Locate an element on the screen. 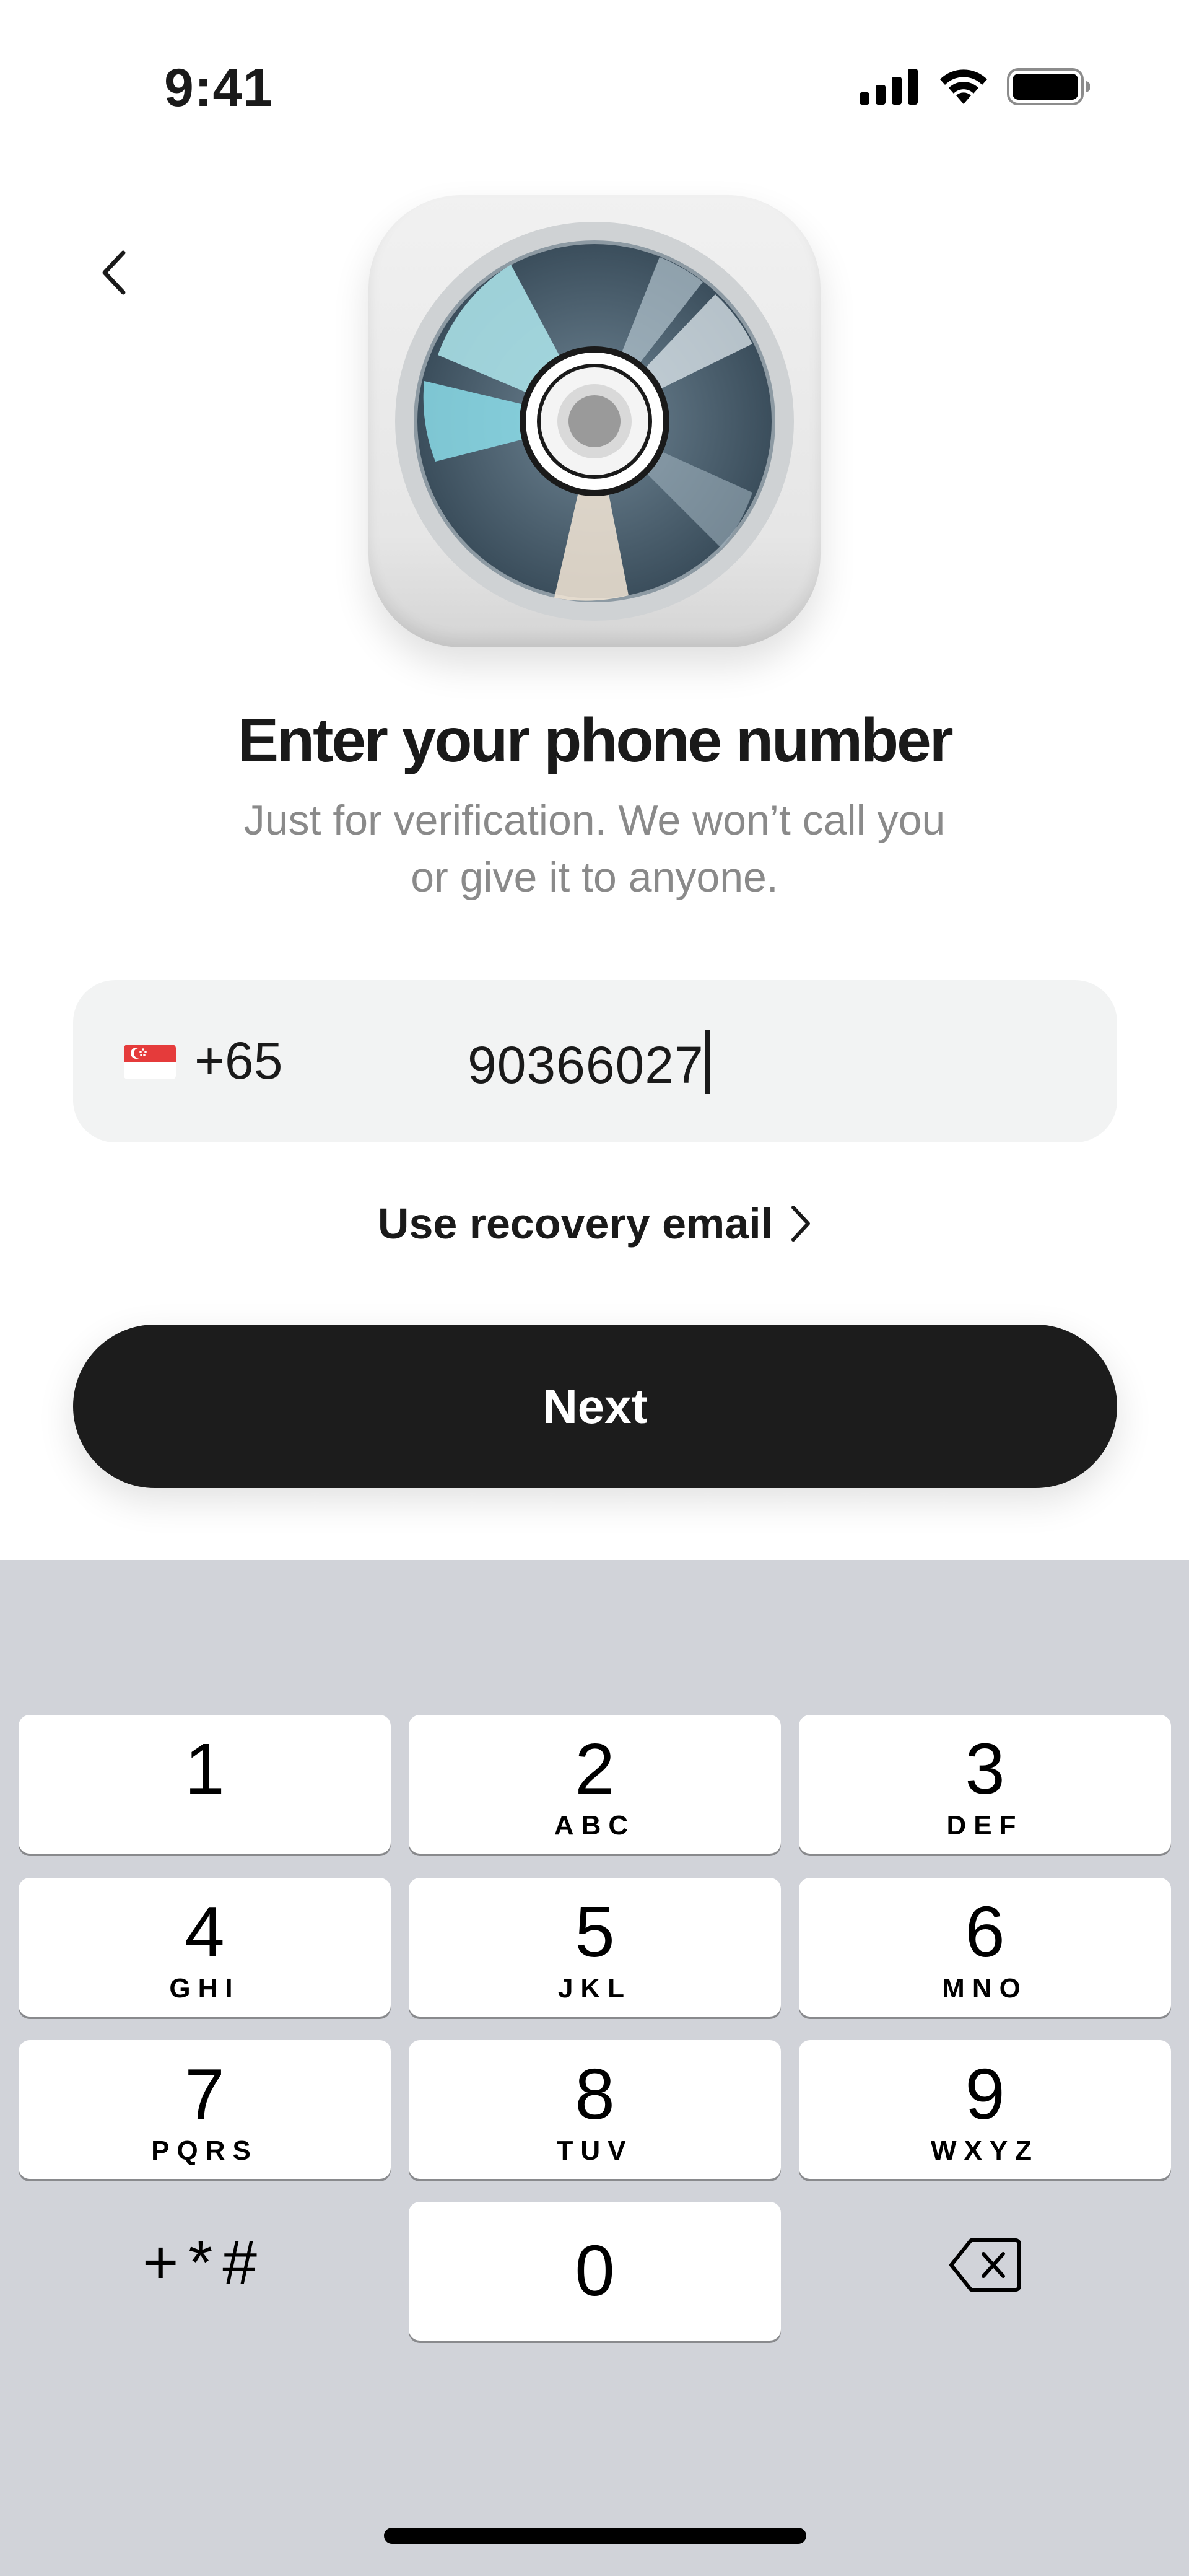  key-letters: GHI is located at coordinates (204, 1988).